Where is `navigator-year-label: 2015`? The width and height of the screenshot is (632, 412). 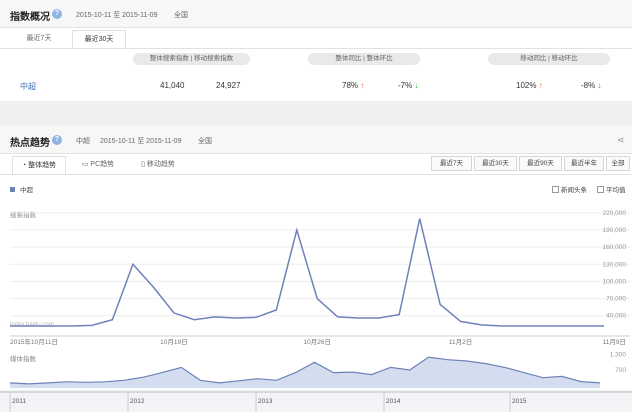
navigator-year-label: 2015 is located at coordinates (519, 401).